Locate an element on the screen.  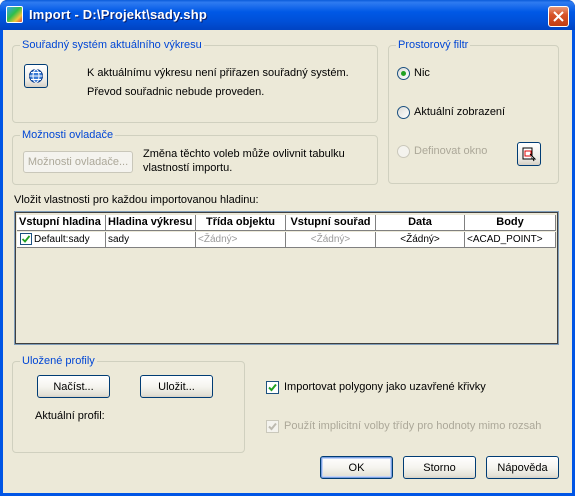
filter-none-radio is located at coordinates (403, 73).